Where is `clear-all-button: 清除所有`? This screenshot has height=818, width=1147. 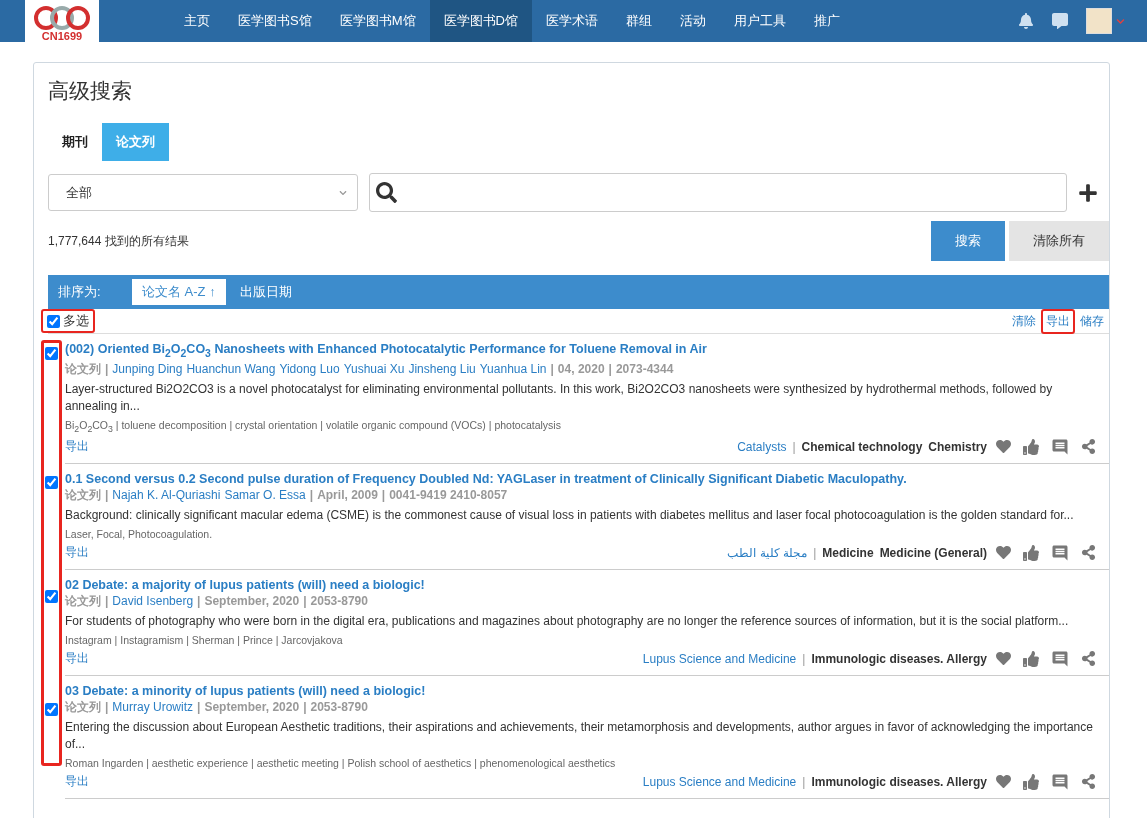
clear-all-button: 清除所有 is located at coordinates (1059, 241).